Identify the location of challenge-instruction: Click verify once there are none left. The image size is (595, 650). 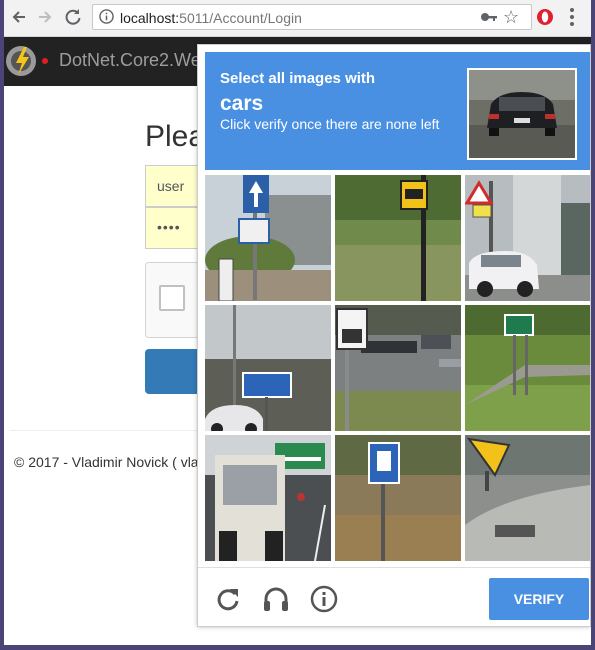
(330, 124).